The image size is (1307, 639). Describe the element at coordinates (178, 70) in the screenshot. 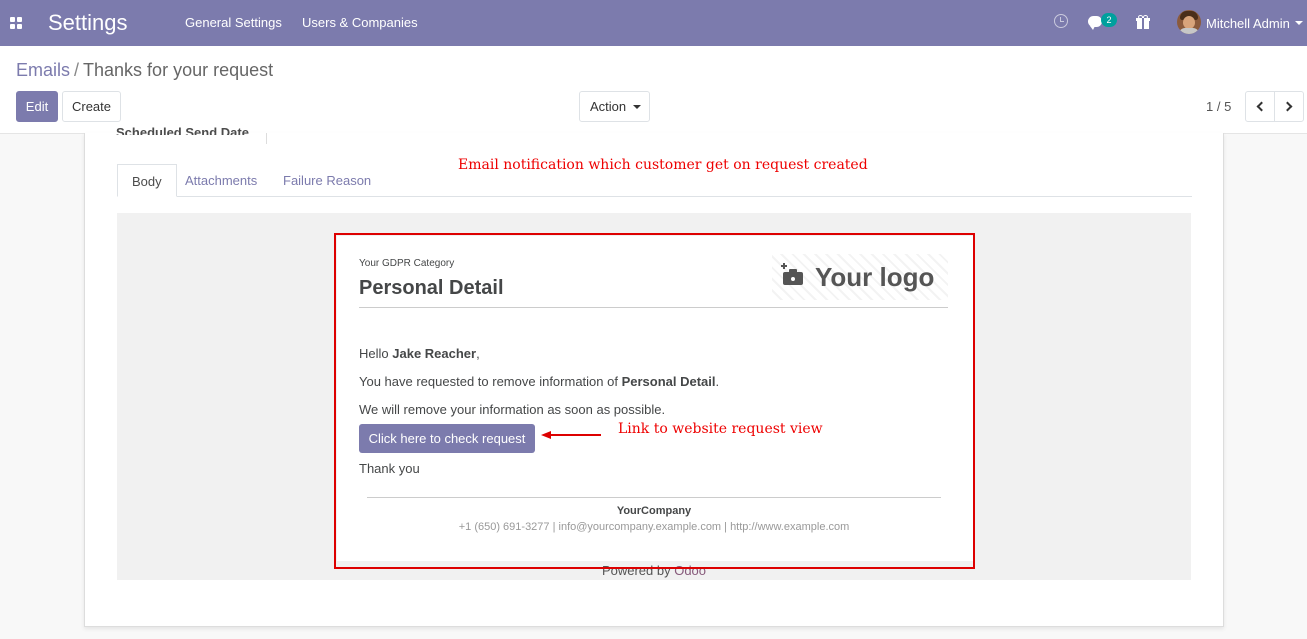

I see `breadcrumb-current: Thanks for your request` at that location.